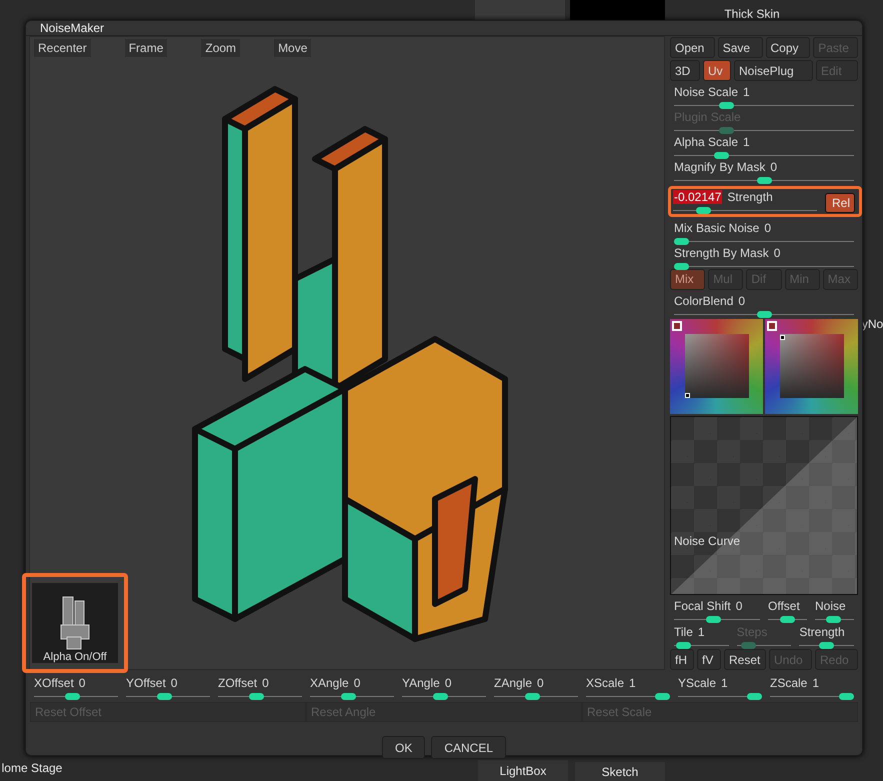 The width and height of the screenshot is (883, 781). Describe the element at coordinates (872, 324) in the screenshot. I see `menu-label: yNo` at that location.